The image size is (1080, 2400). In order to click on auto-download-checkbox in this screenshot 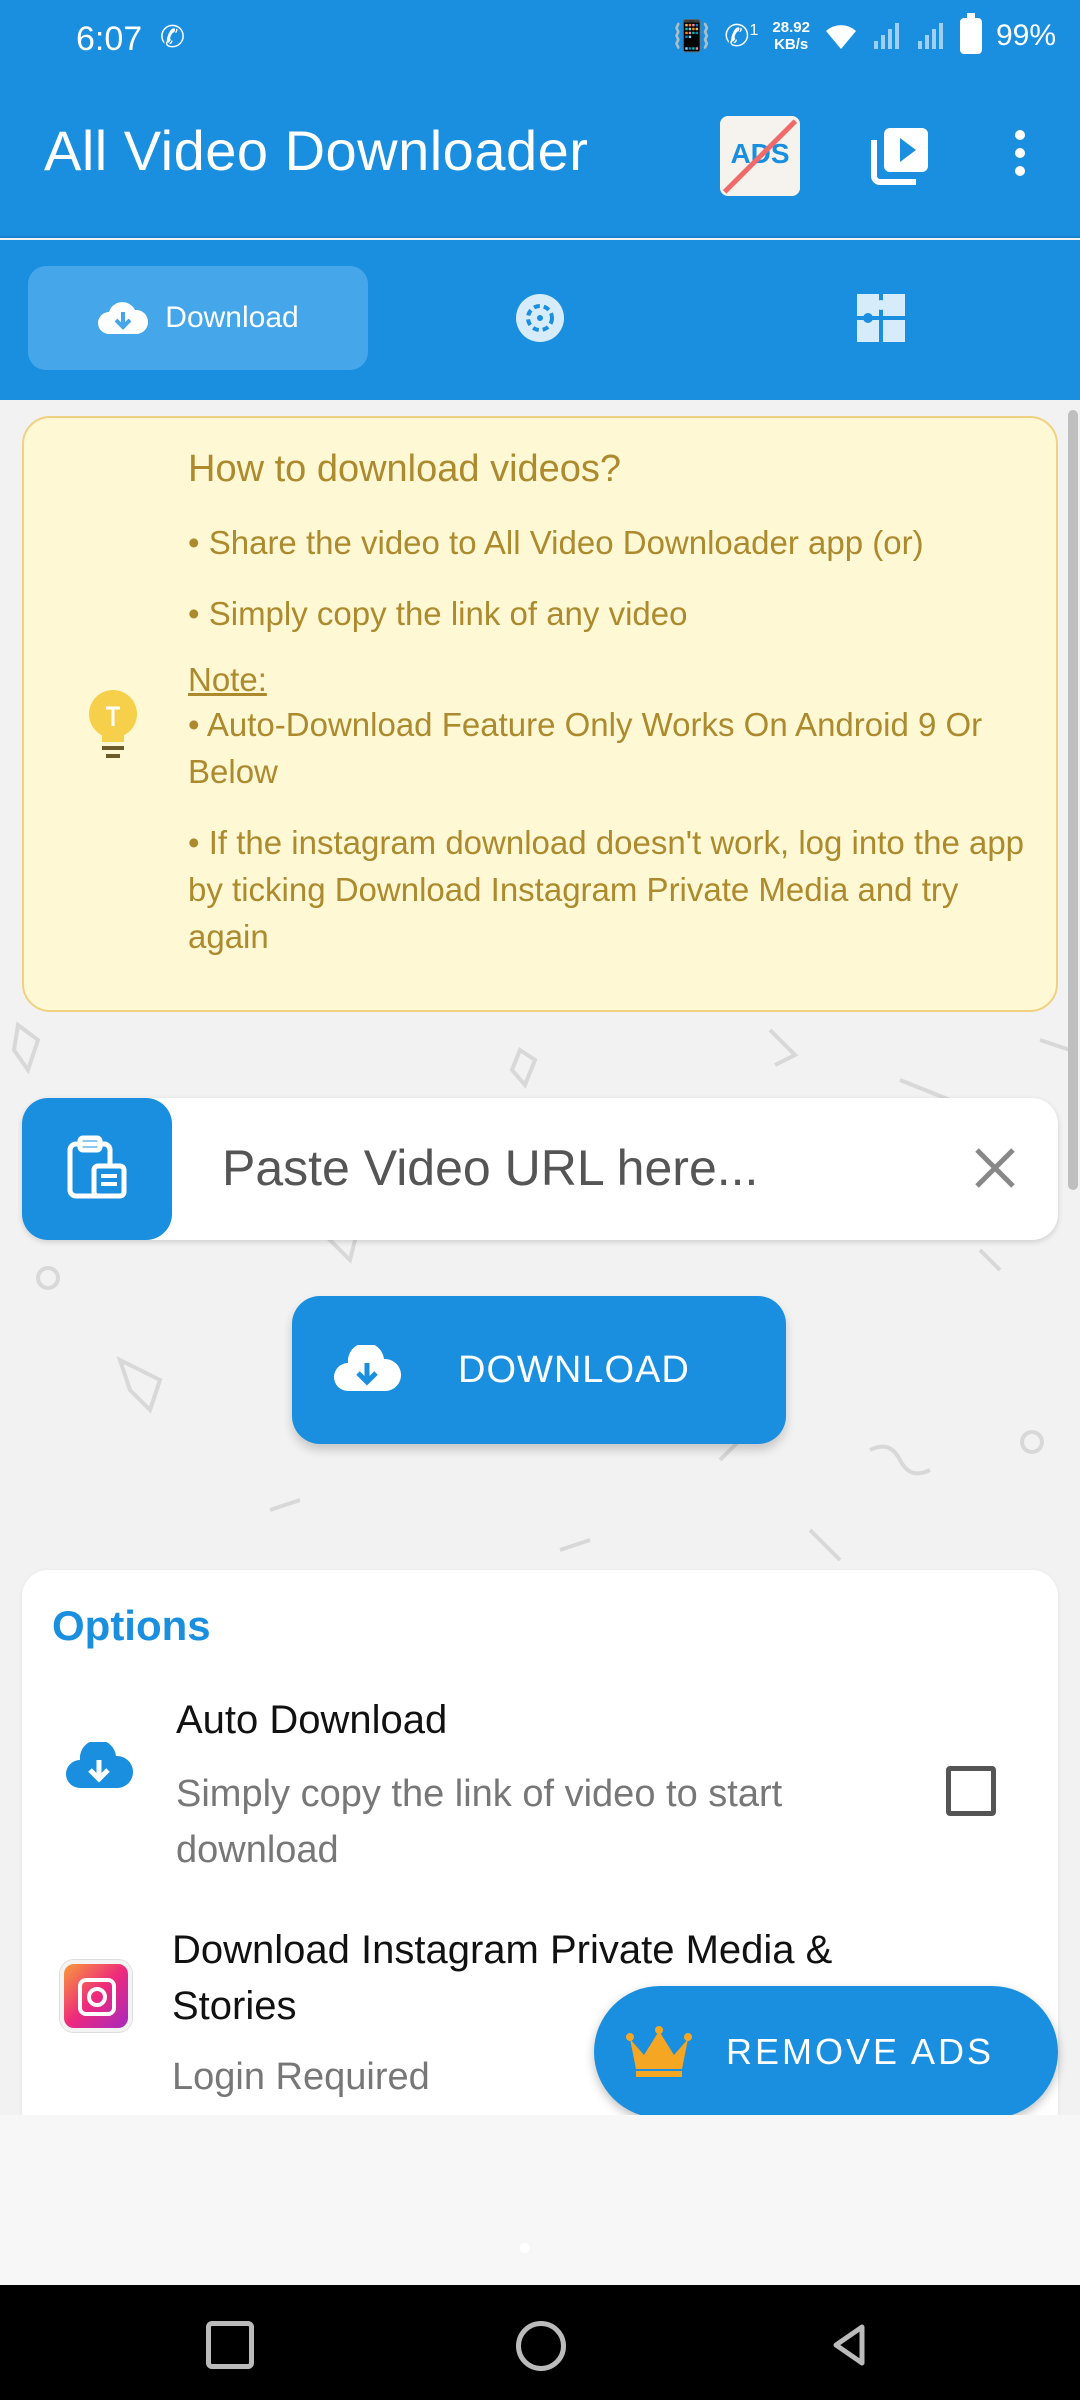, I will do `click(971, 1791)`.